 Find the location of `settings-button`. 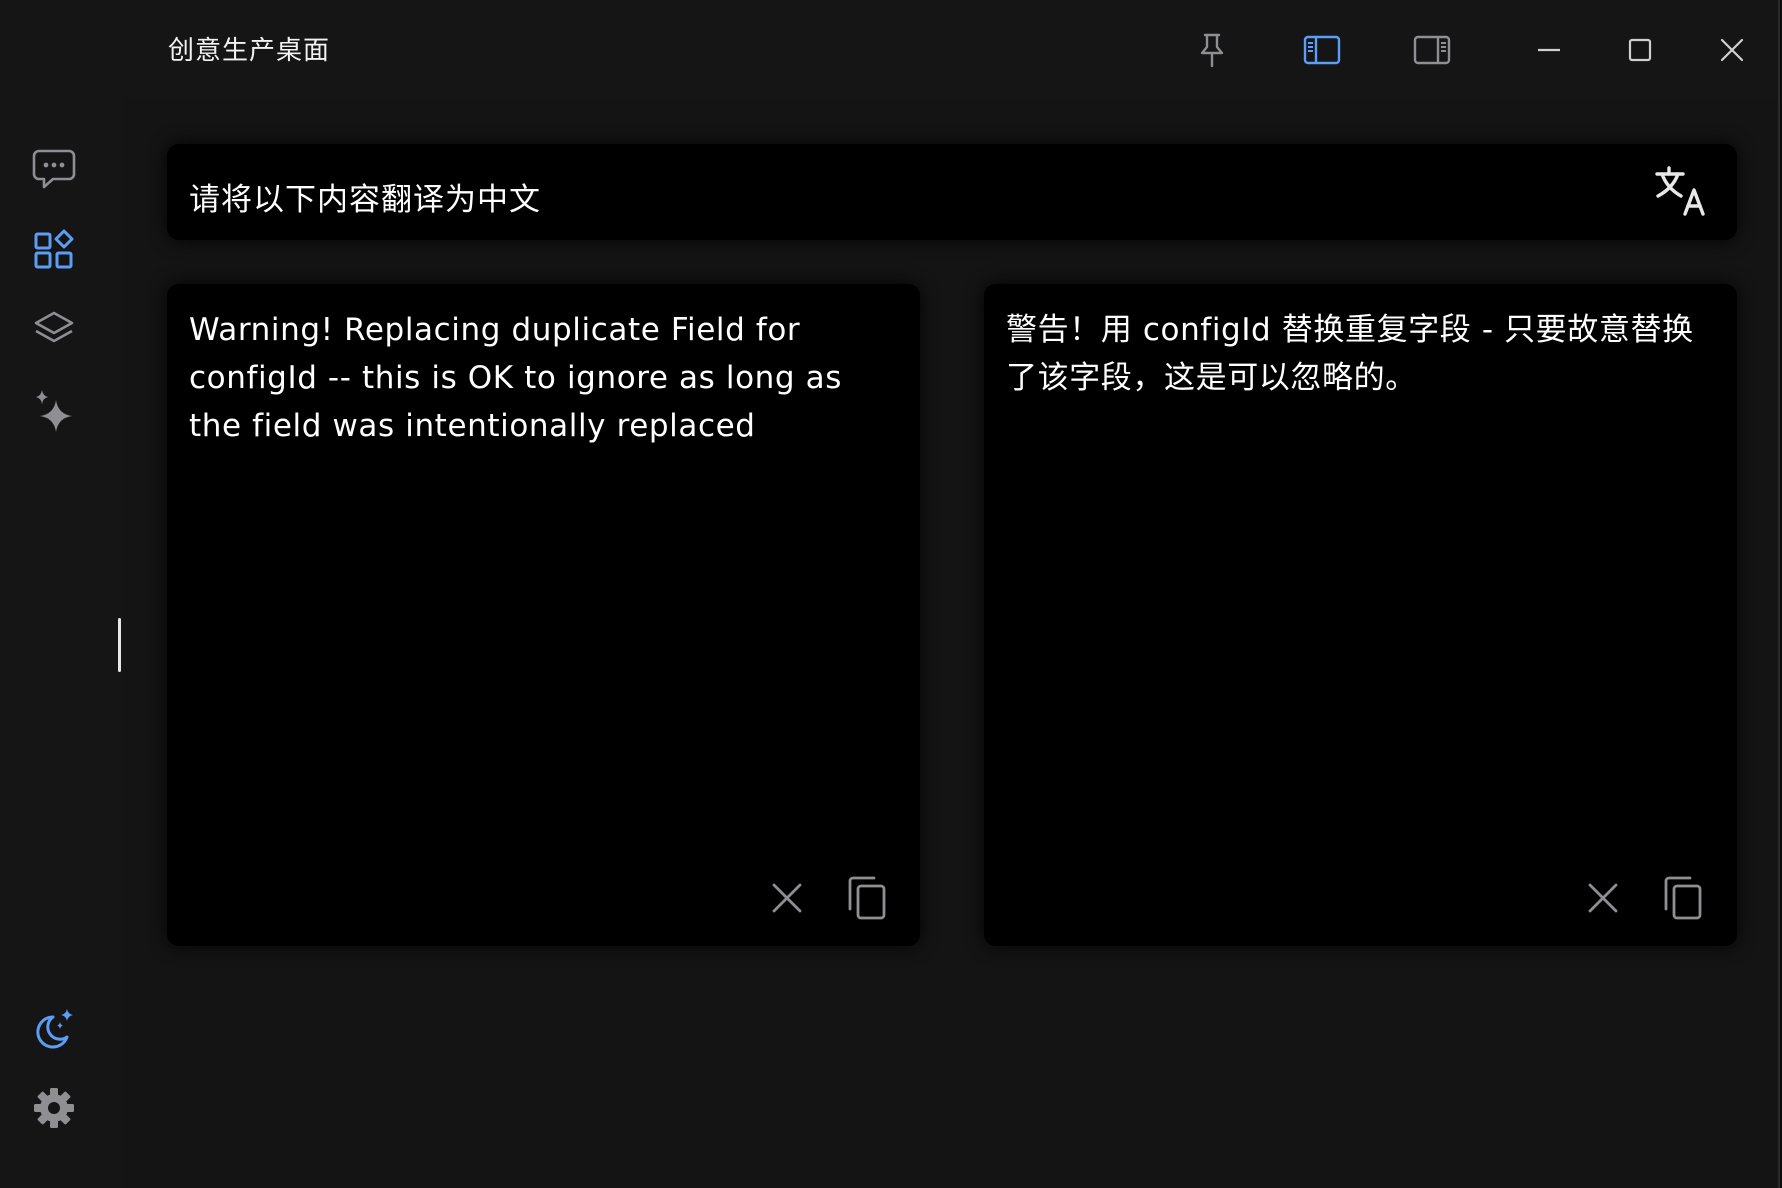

settings-button is located at coordinates (54, 1108).